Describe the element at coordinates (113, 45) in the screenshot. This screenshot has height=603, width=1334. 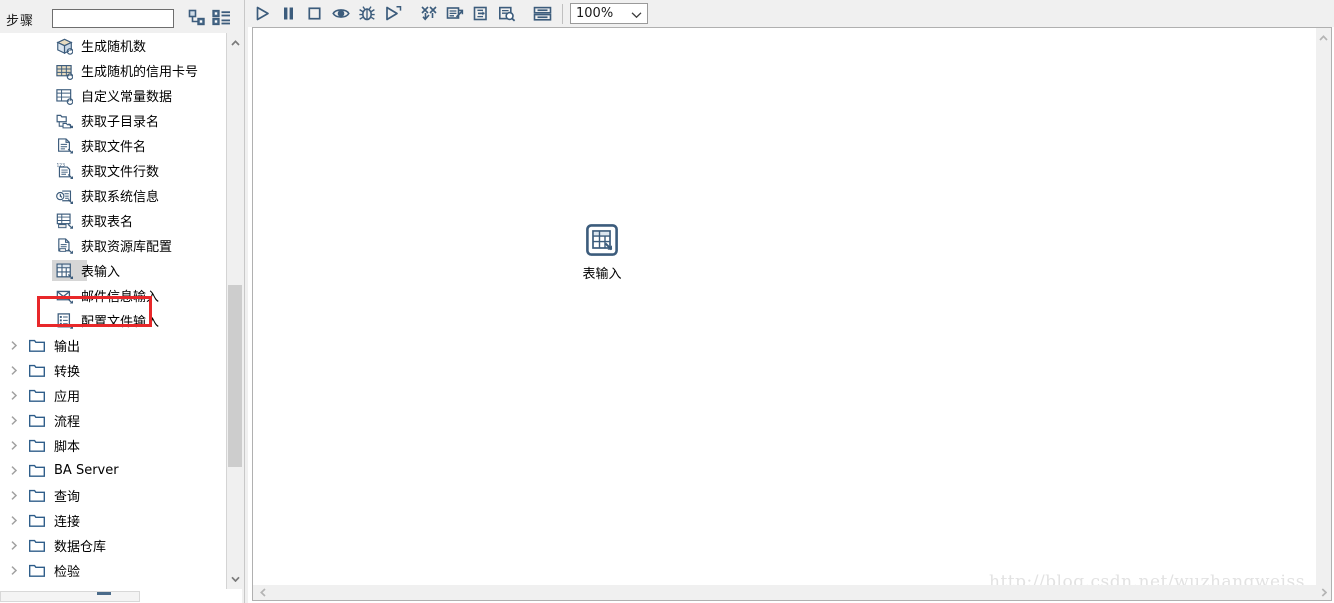
I see `tree-step-row: 生成随机数` at that location.